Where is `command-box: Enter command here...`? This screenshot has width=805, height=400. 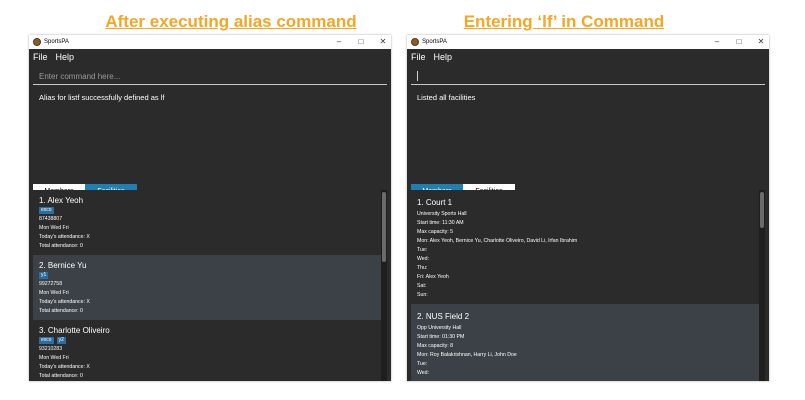 command-box: Enter command here... is located at coordinates (210, 76).